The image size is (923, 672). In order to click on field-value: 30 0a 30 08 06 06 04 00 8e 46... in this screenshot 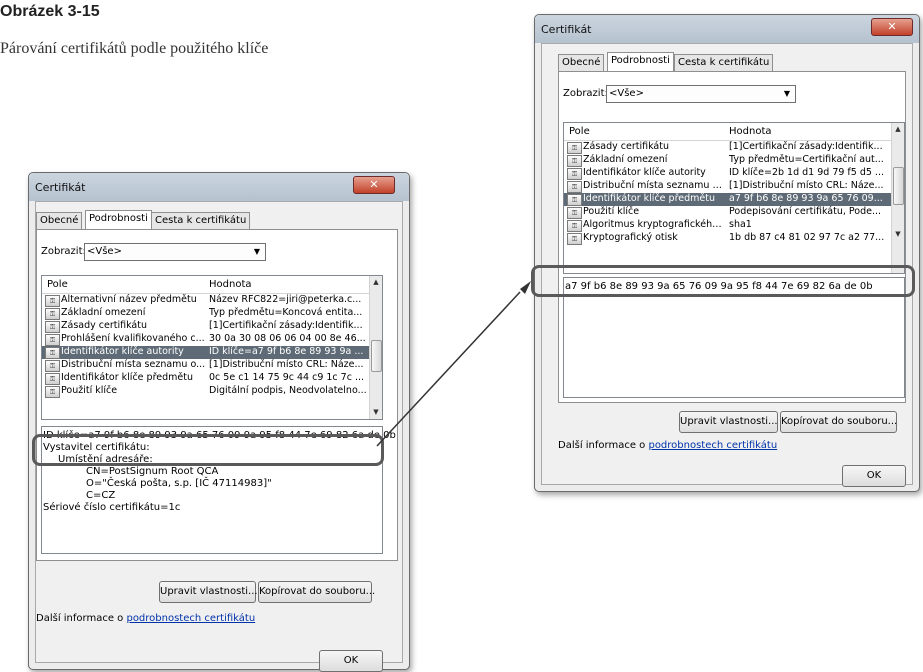, I will do `click(287, 338)`.